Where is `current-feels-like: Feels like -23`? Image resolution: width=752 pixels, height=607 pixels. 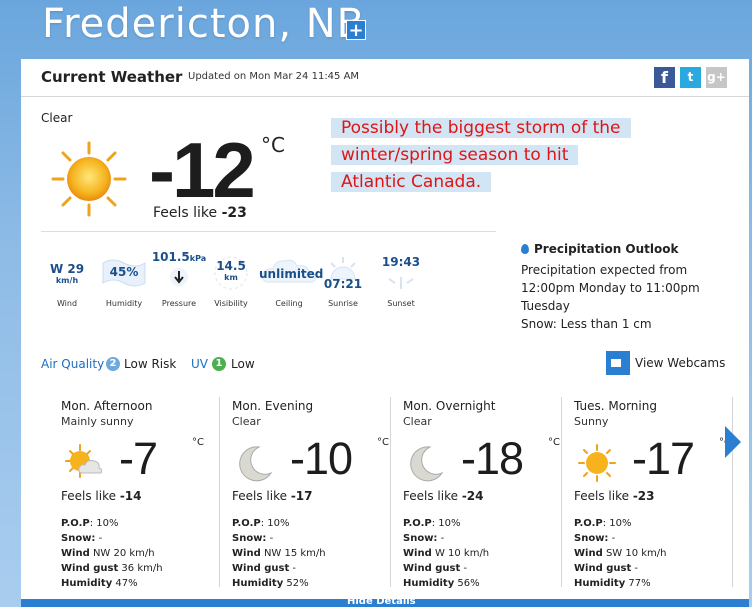 current-feels-like: Feels like -23 is located at coordinates (200, 213).